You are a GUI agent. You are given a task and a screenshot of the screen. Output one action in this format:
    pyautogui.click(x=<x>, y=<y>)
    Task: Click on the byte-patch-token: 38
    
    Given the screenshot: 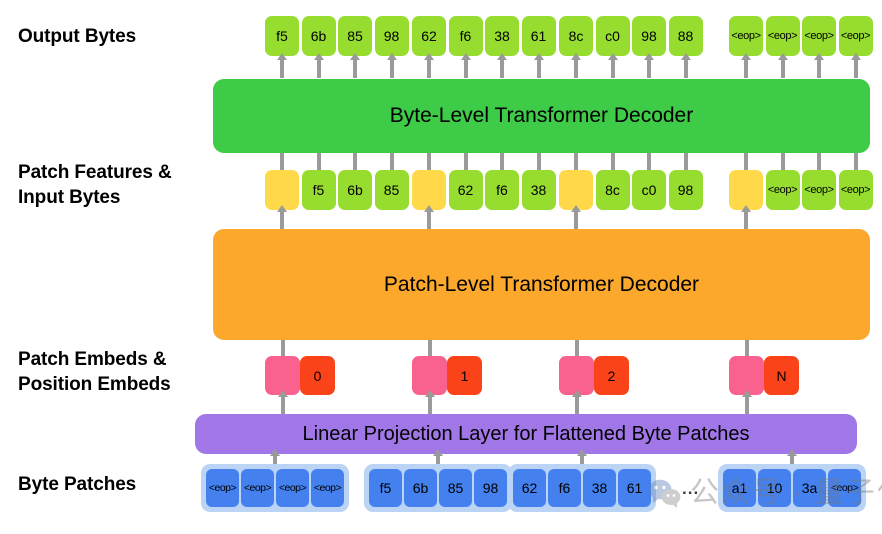 What is the action you would take?
    pyautogui.click(x=599, y=488)
    